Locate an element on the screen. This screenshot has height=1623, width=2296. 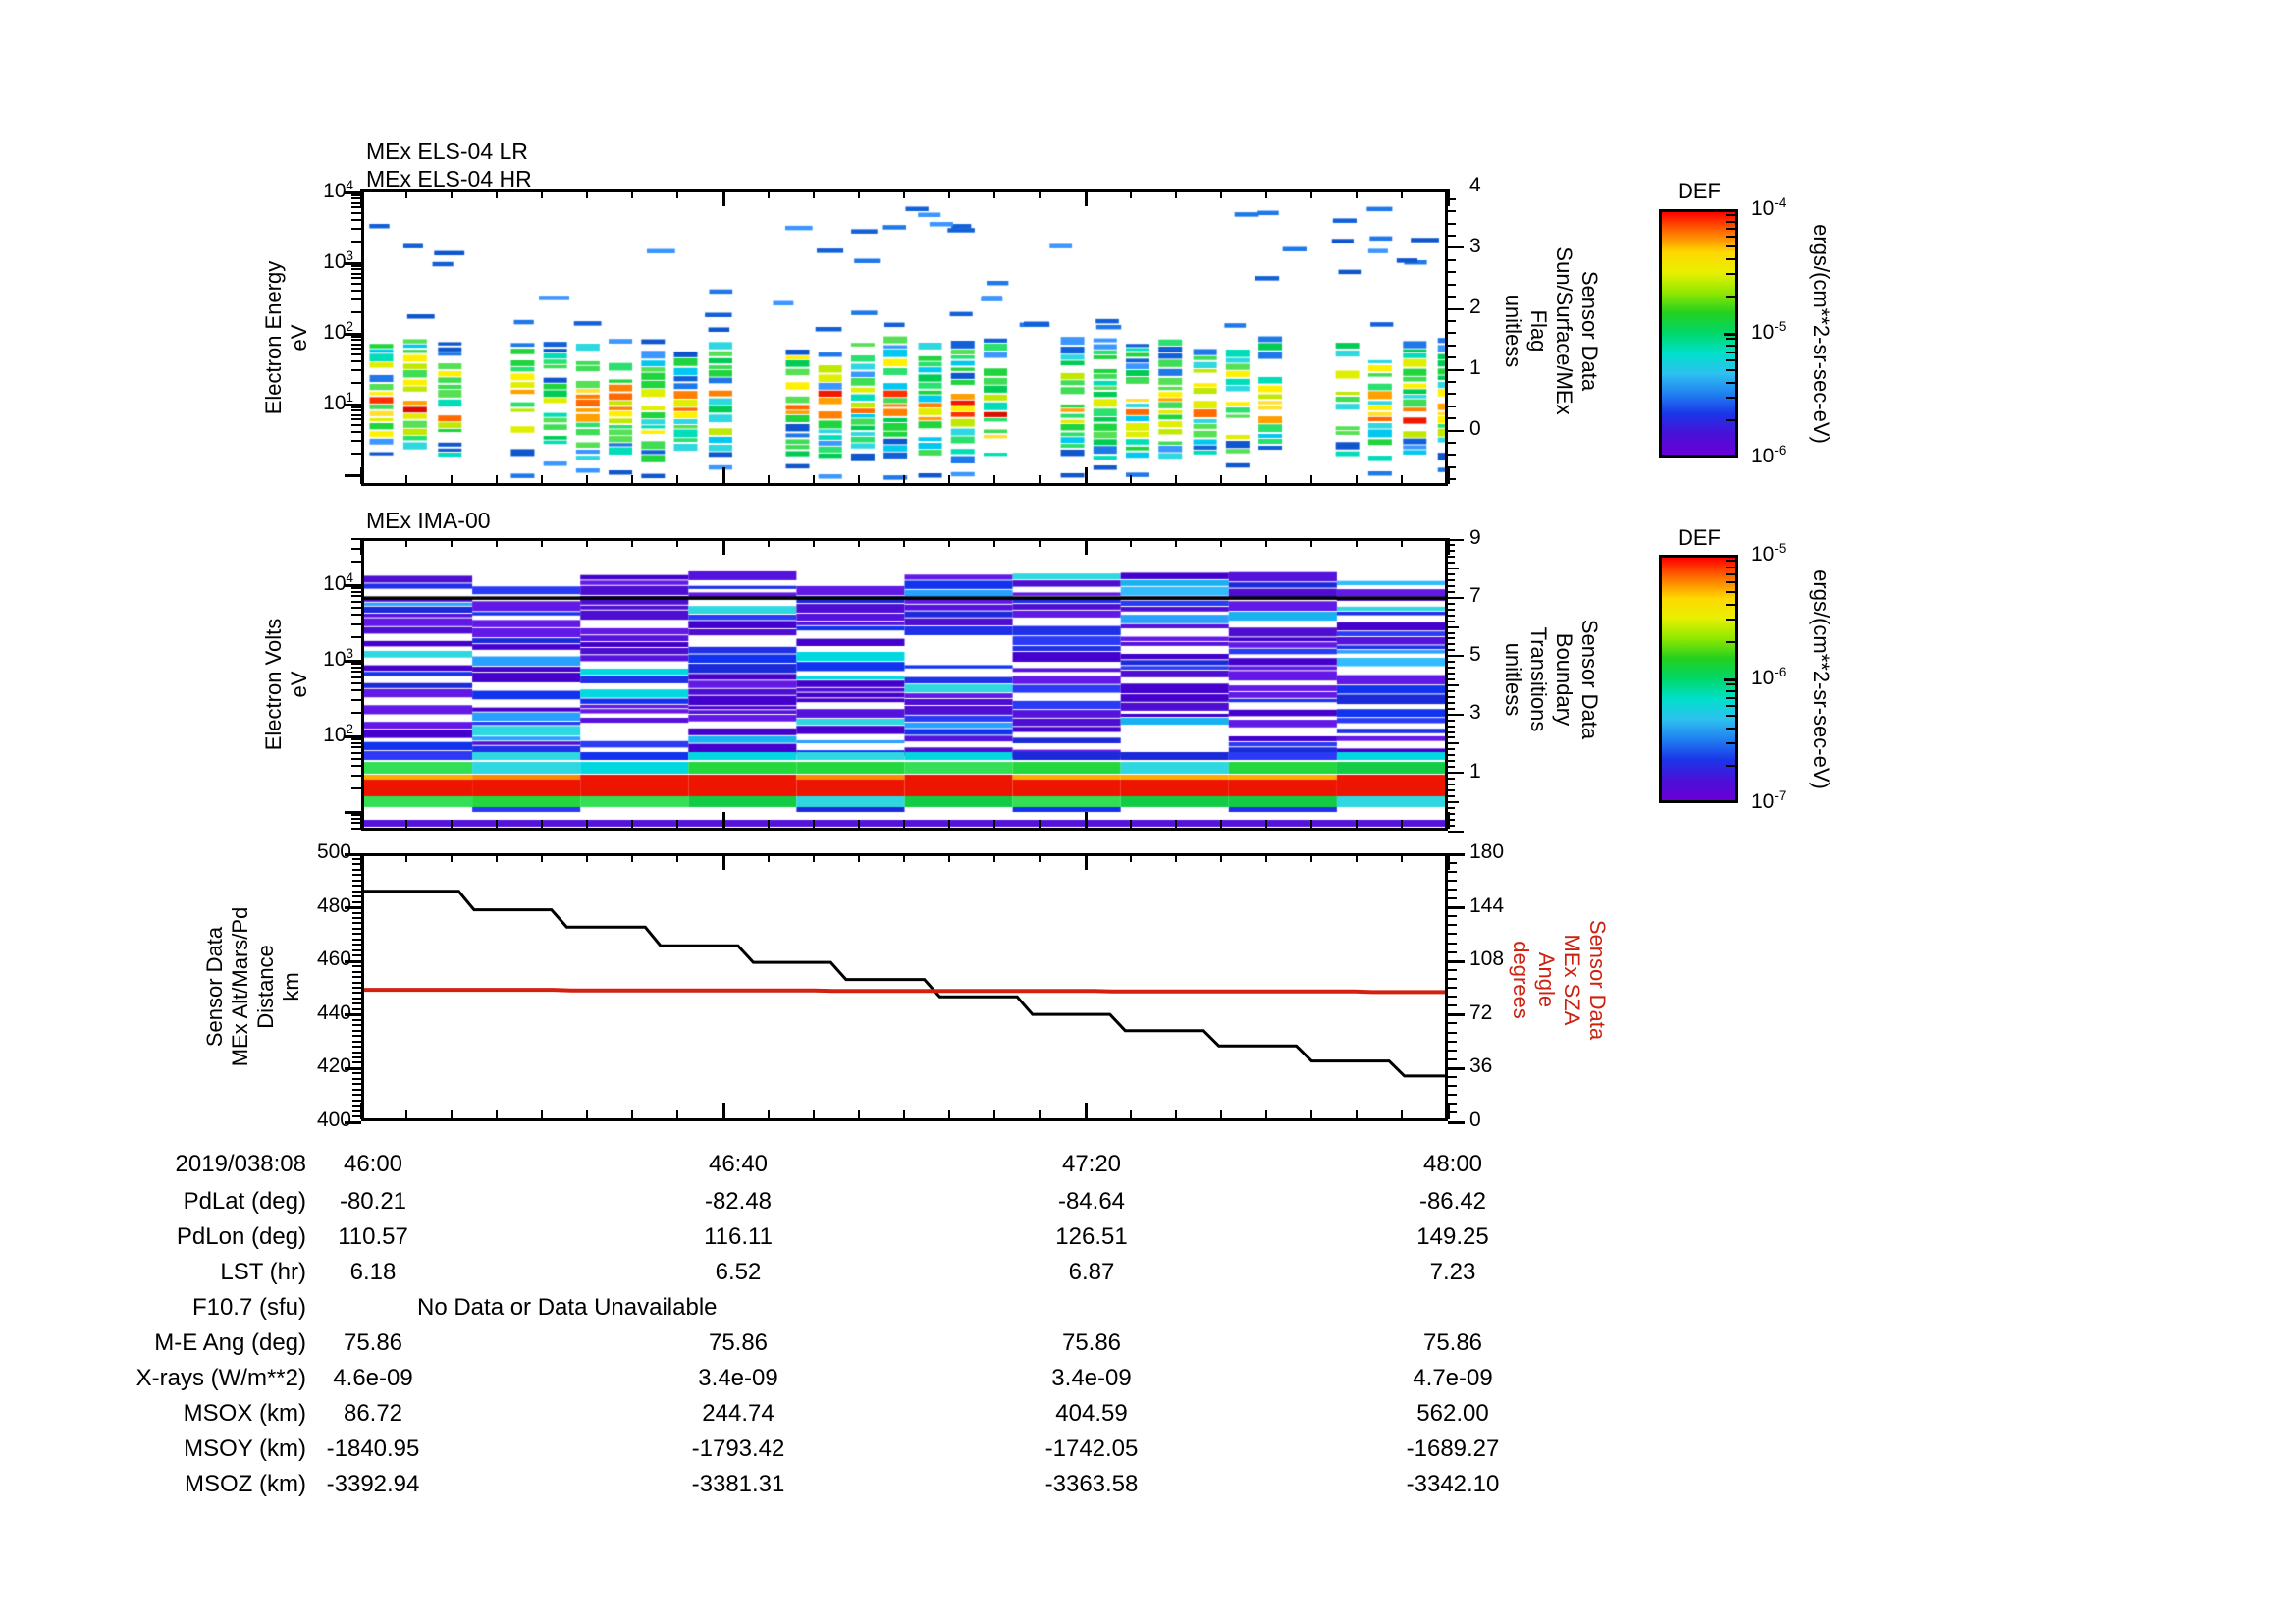
table-cell-value: -82.48 is located at coordinates (738, 1201).